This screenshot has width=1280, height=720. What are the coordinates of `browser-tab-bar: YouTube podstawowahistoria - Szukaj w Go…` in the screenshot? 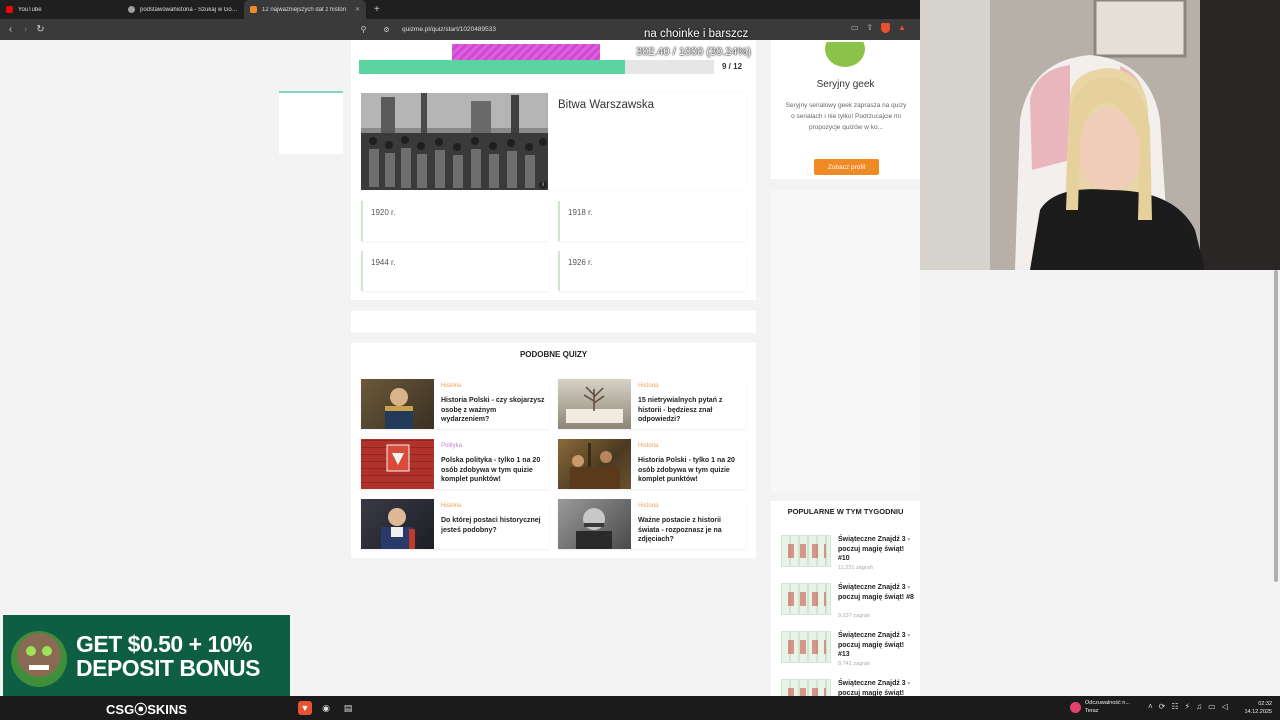 It's located at (460, 9).